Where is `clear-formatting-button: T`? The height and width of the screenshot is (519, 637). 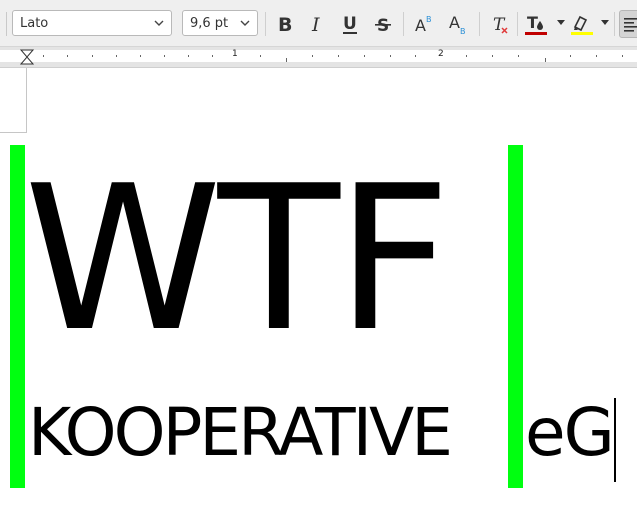
clear-formatting-button: T is located at coordinates (500, 24).